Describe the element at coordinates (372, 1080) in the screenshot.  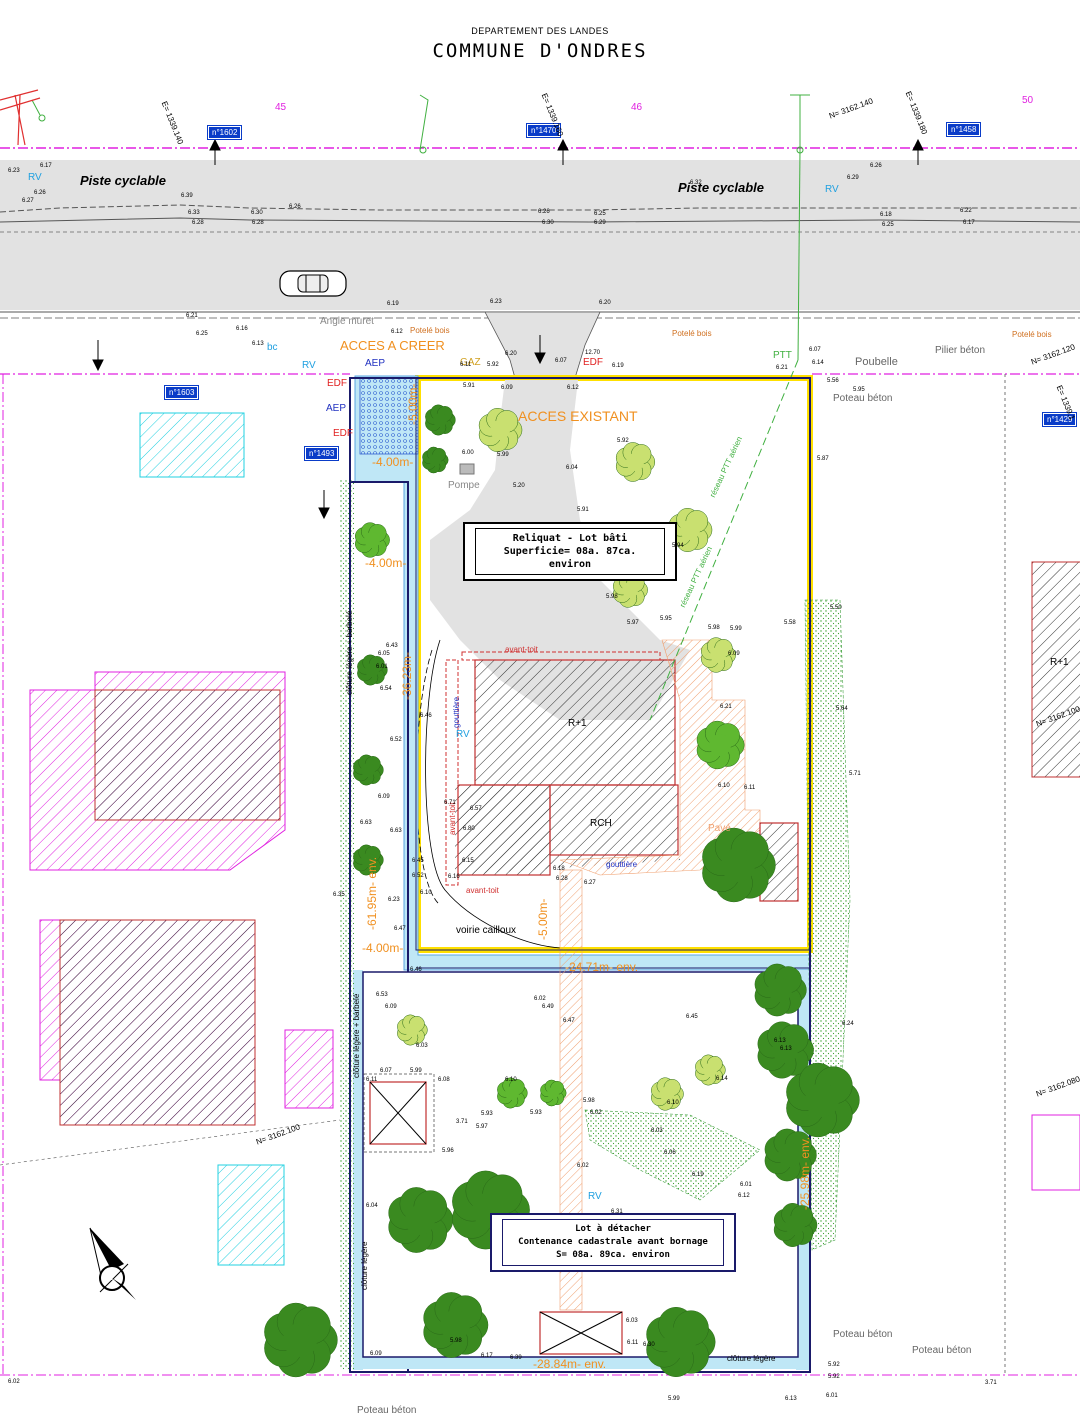
I see `spot-height-label: 6.11` at that location.